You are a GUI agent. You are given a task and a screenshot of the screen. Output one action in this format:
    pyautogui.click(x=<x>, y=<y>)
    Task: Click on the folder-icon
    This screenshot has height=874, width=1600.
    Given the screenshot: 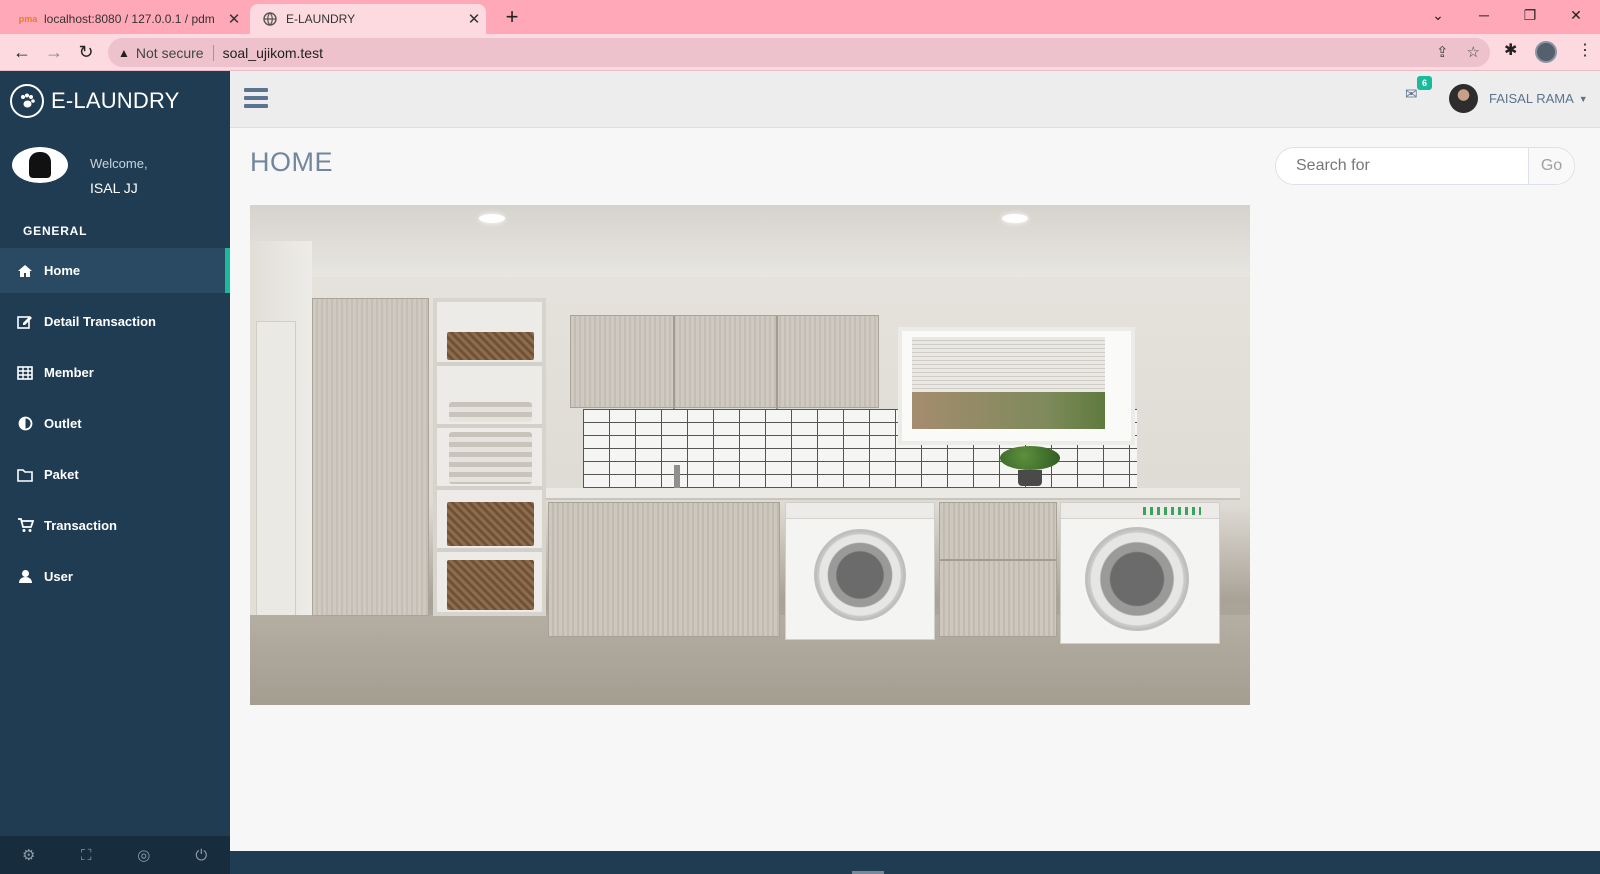 What is the action you would take?
    pyautogui.click(x=25, y=475)
    